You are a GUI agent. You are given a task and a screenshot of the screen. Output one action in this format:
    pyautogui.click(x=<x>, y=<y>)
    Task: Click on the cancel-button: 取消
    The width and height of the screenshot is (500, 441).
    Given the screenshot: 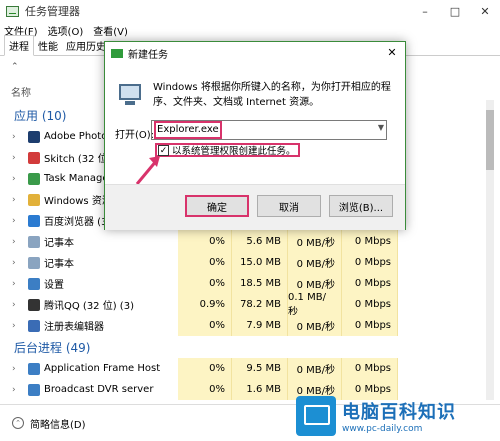 What is the action you would take?
    pyautogui.click(x=289, y=206)
    